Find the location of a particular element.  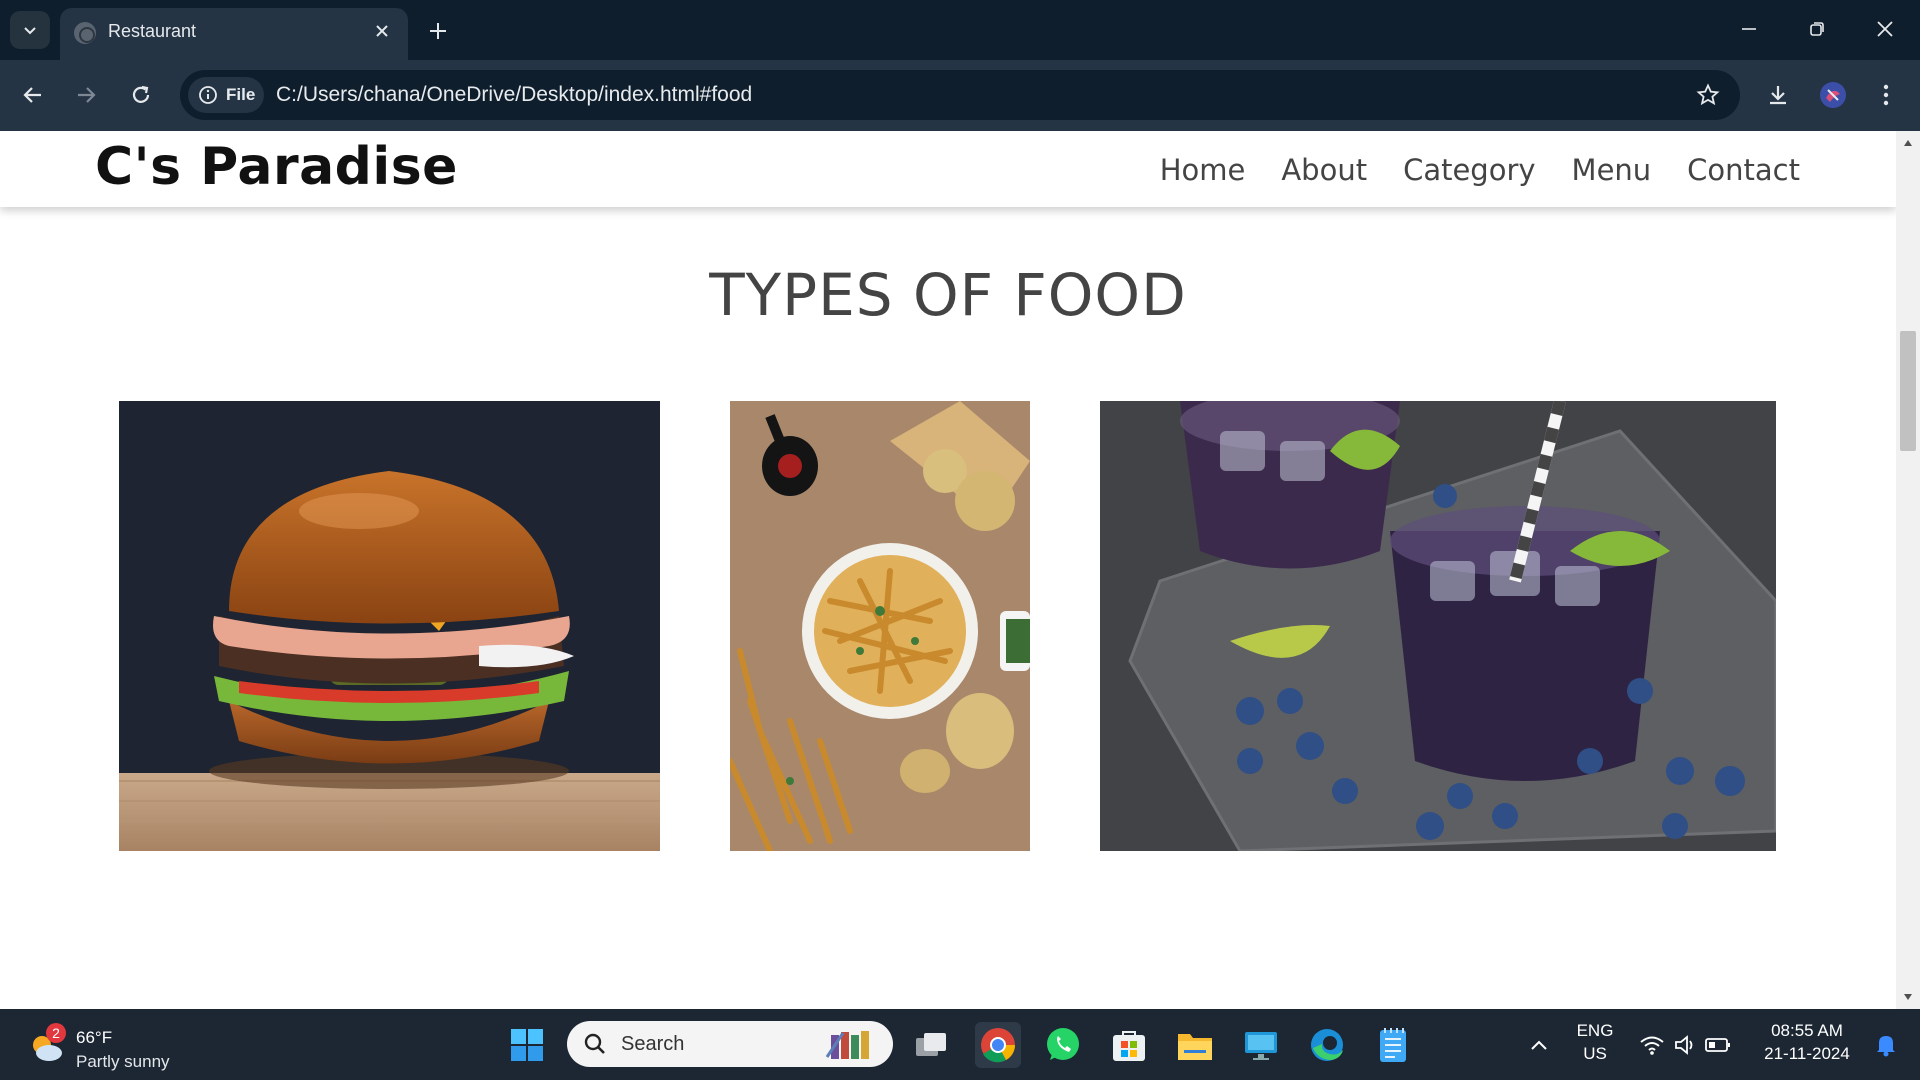

notifications-button is located at coordinates (1886, 1045).